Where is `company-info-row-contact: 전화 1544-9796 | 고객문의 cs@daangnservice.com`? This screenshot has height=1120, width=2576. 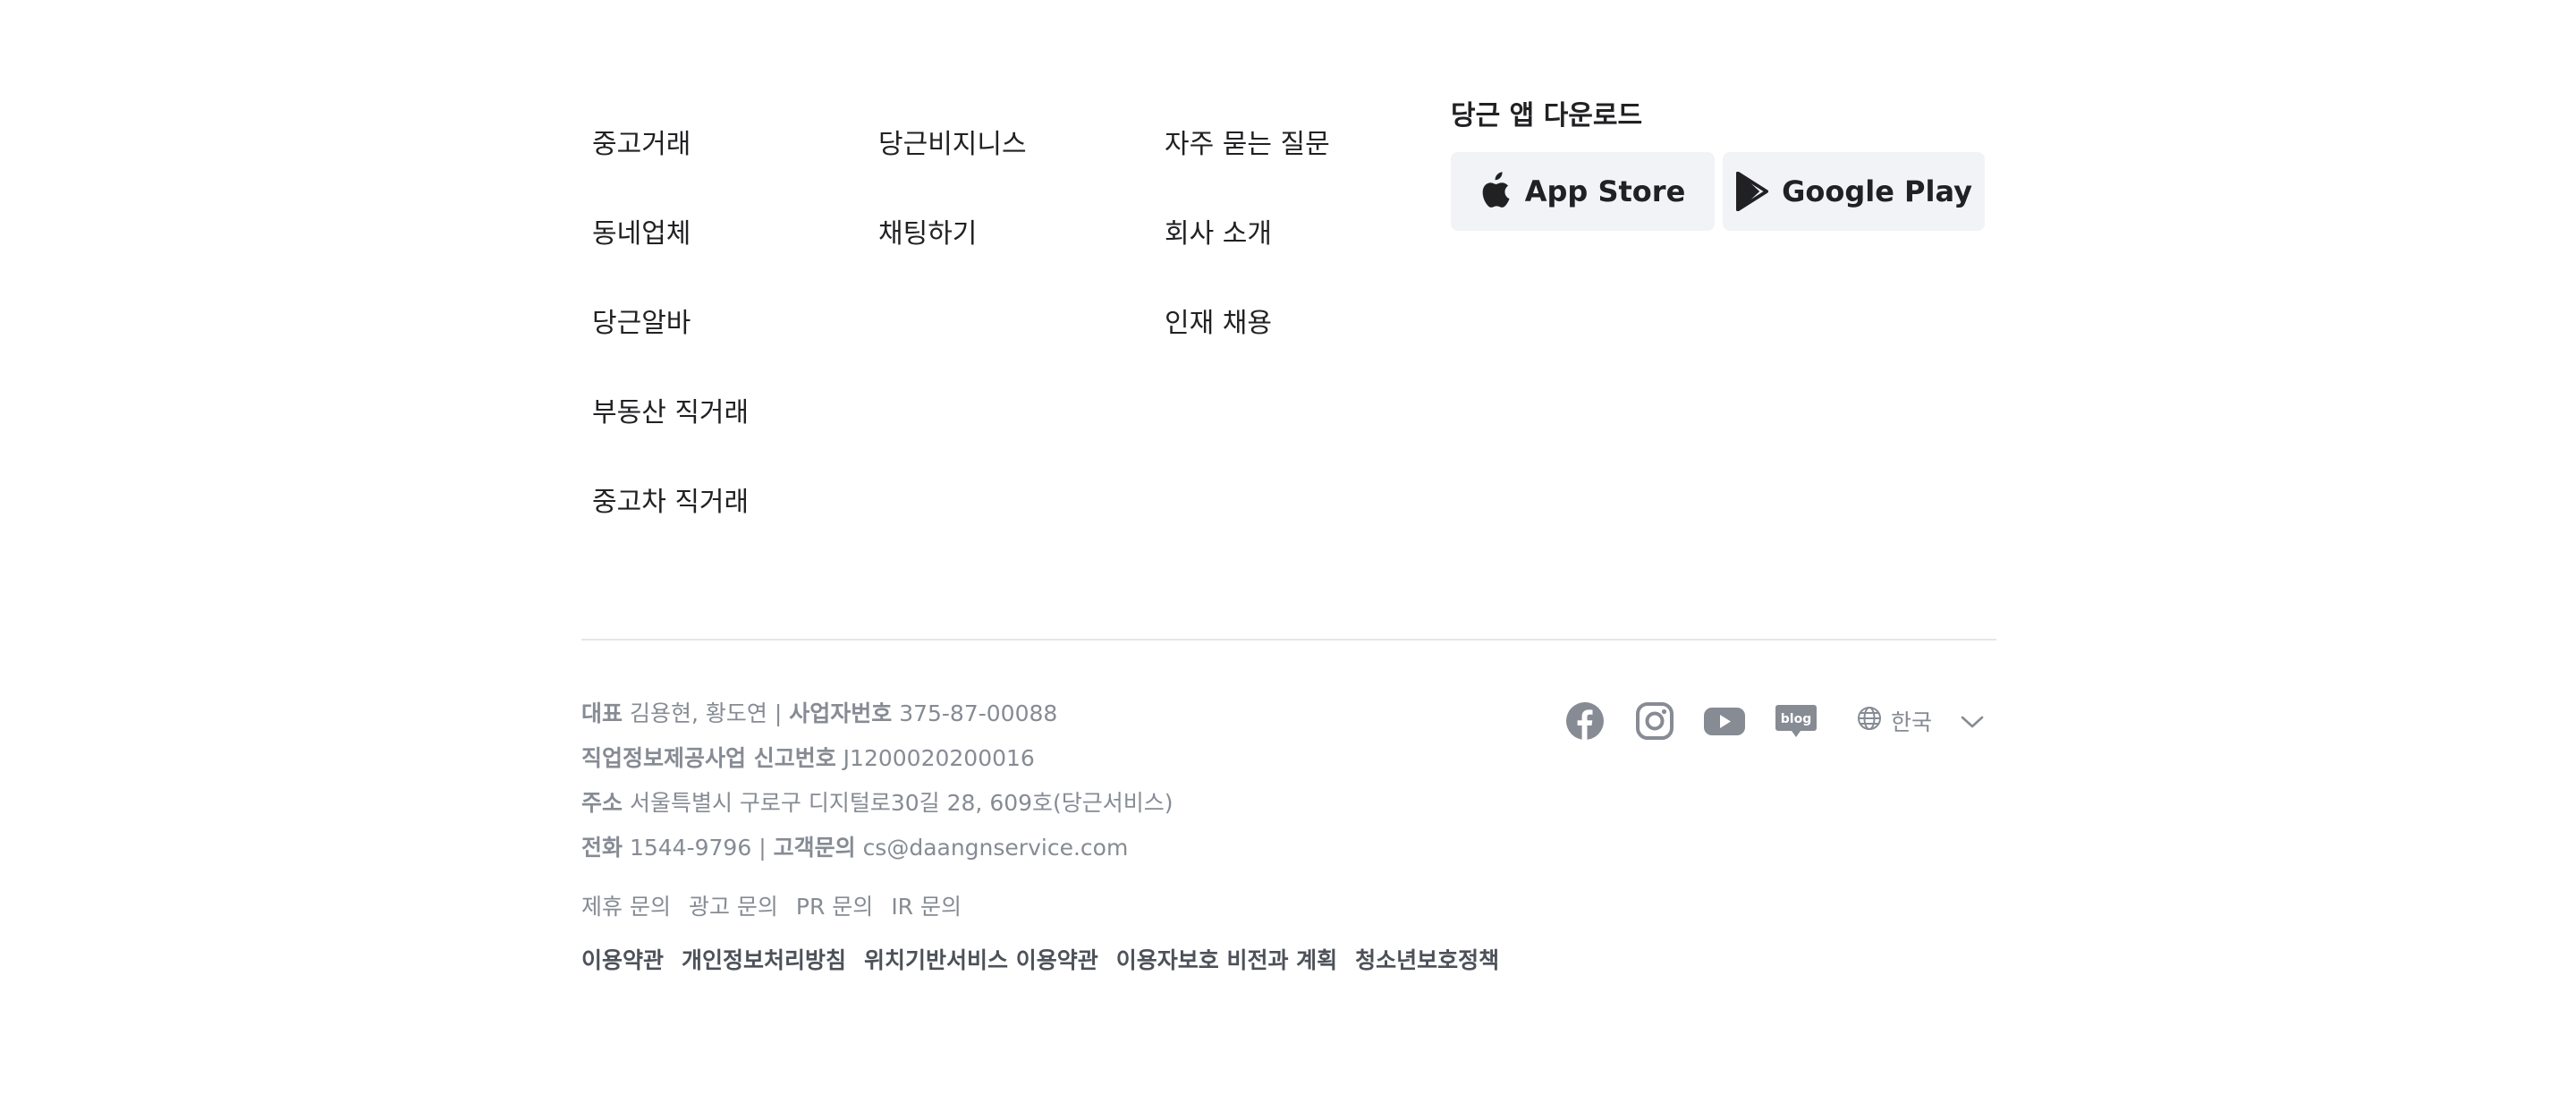 company-info-row-contact: 전화 1544-9796 | 고객문의 cs@daangnservice.com is located at coordinates (877, 852).